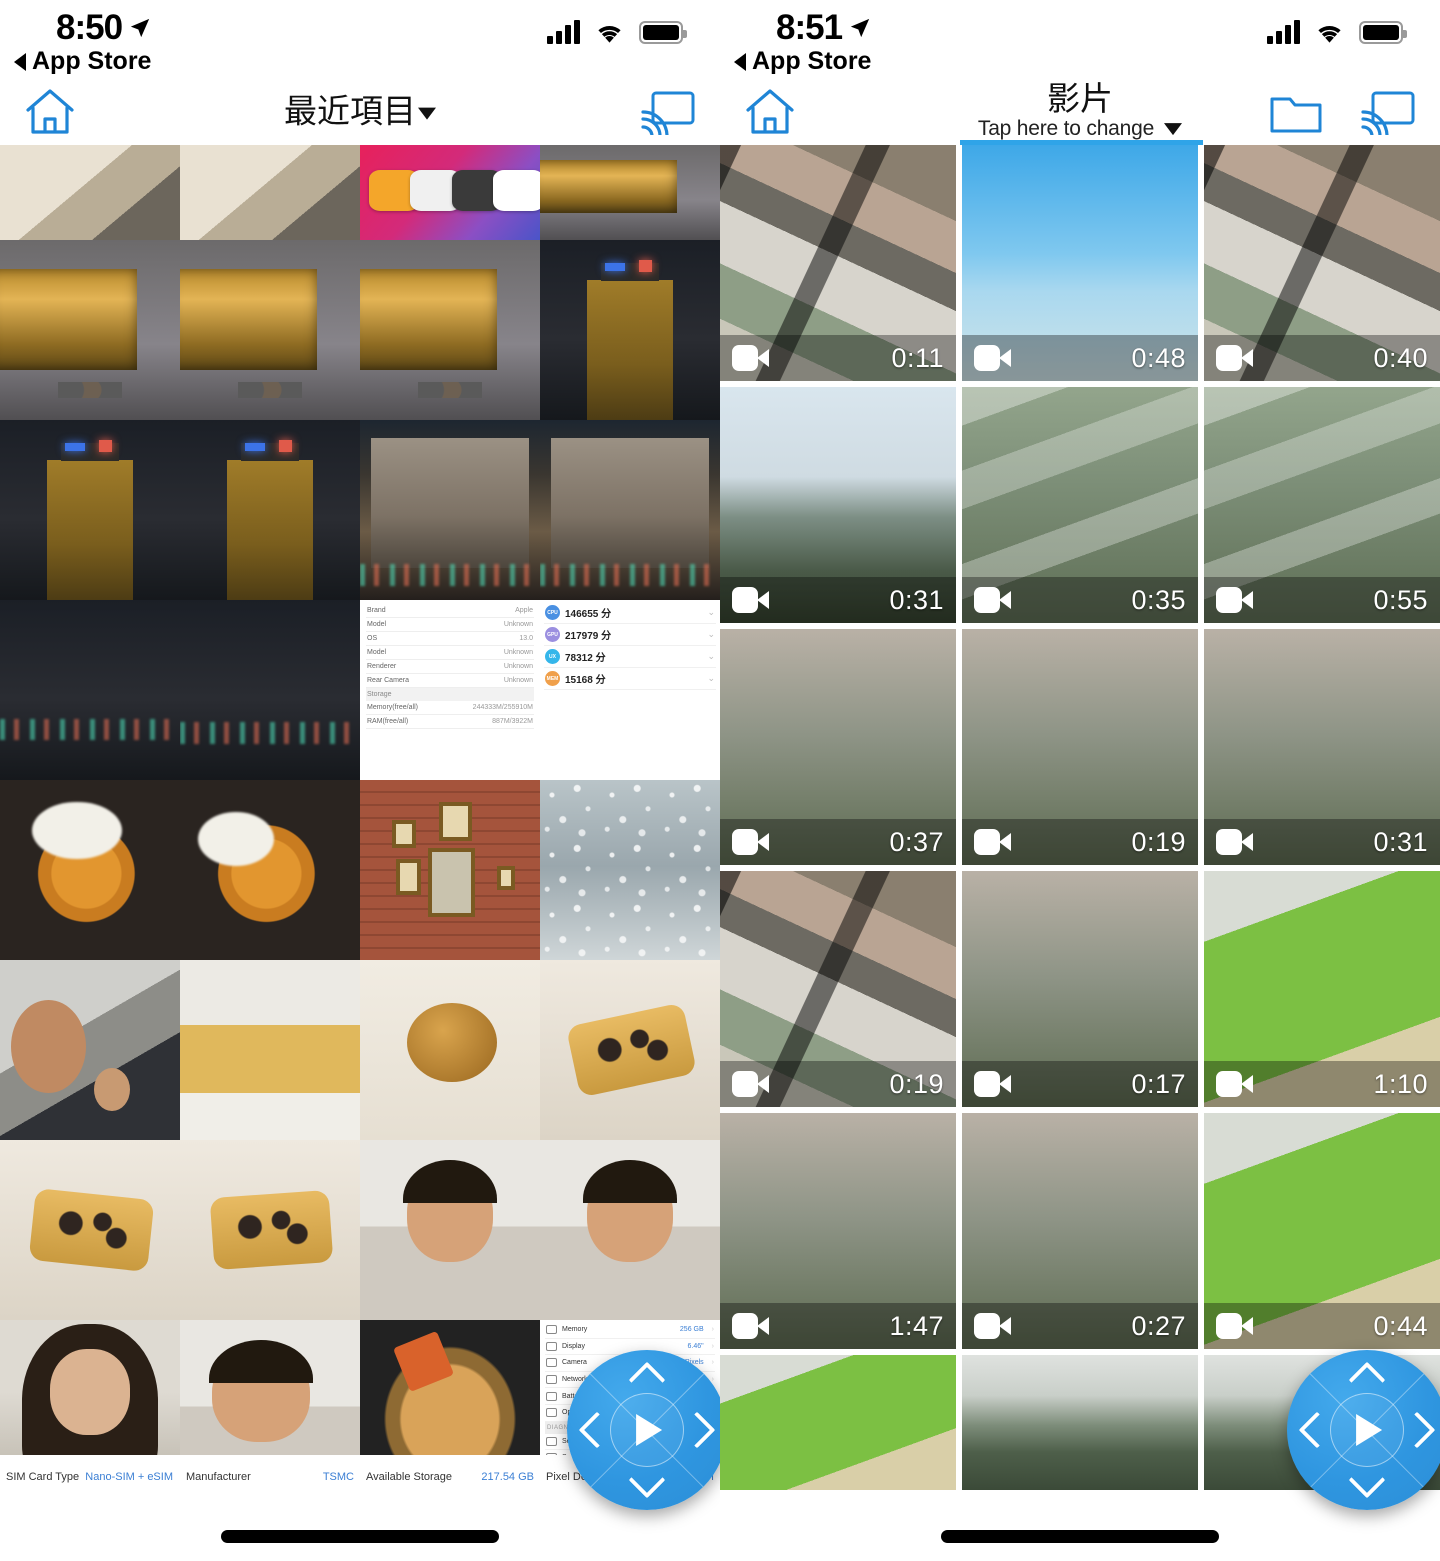 The image size is (1440, 1561). Describe the element at coordinates (916, 1083) in the screenshot. I see `video-duration: 0:19` at that location.